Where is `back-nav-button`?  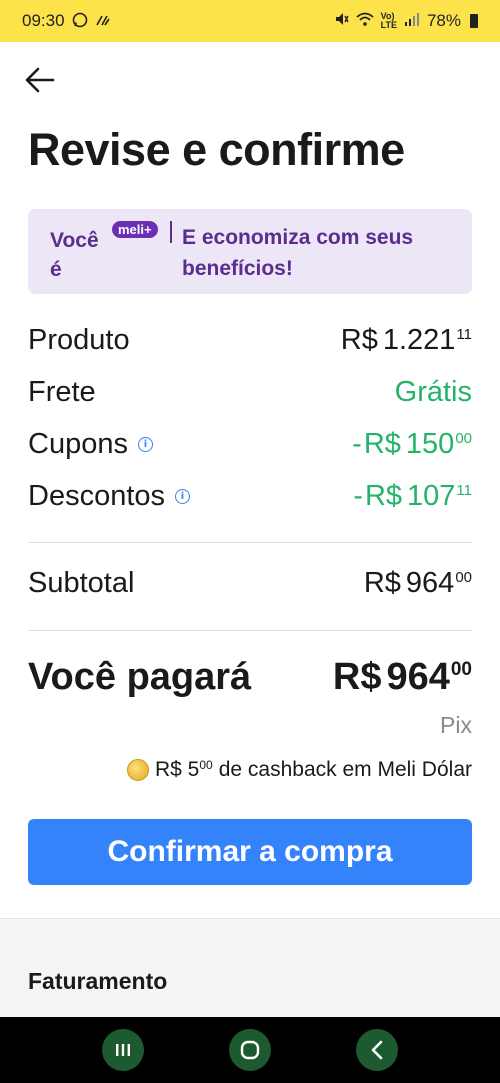
back-nav-button is located at coordinates (376, 1050).